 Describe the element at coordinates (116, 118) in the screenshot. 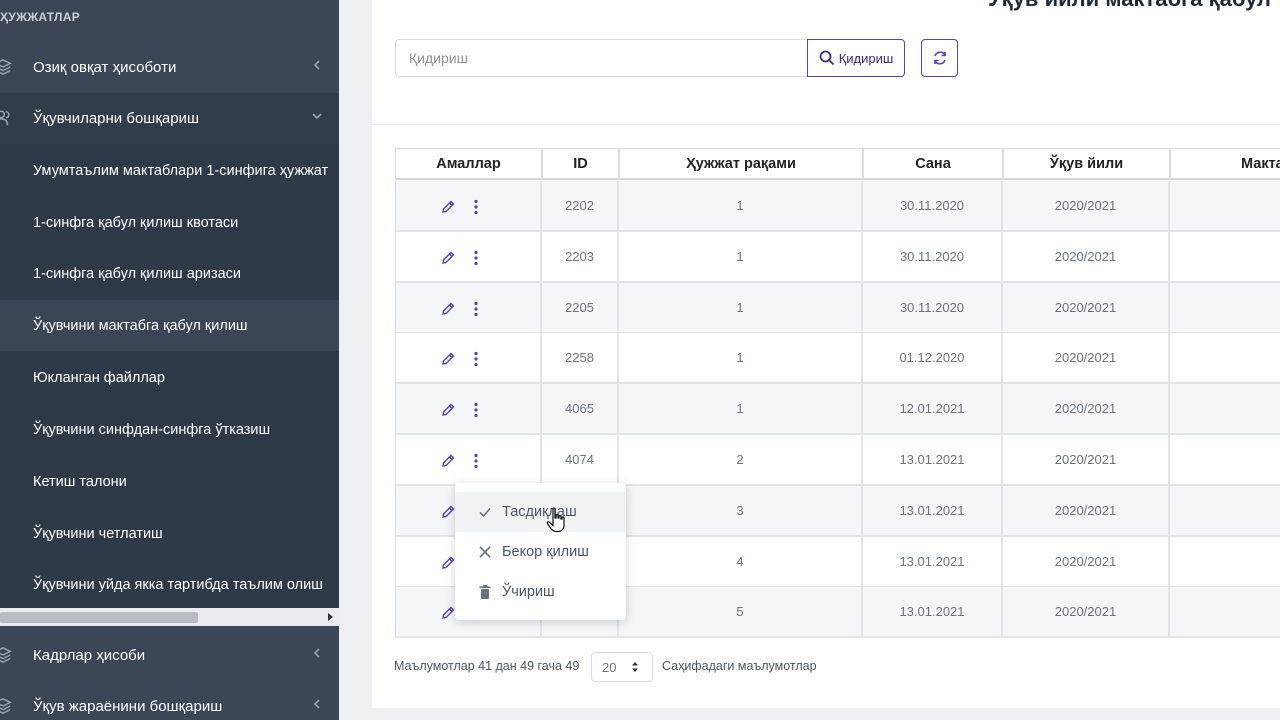

I see `sidebar-group-label: Ўқувчиларни бошқариш` at that location.